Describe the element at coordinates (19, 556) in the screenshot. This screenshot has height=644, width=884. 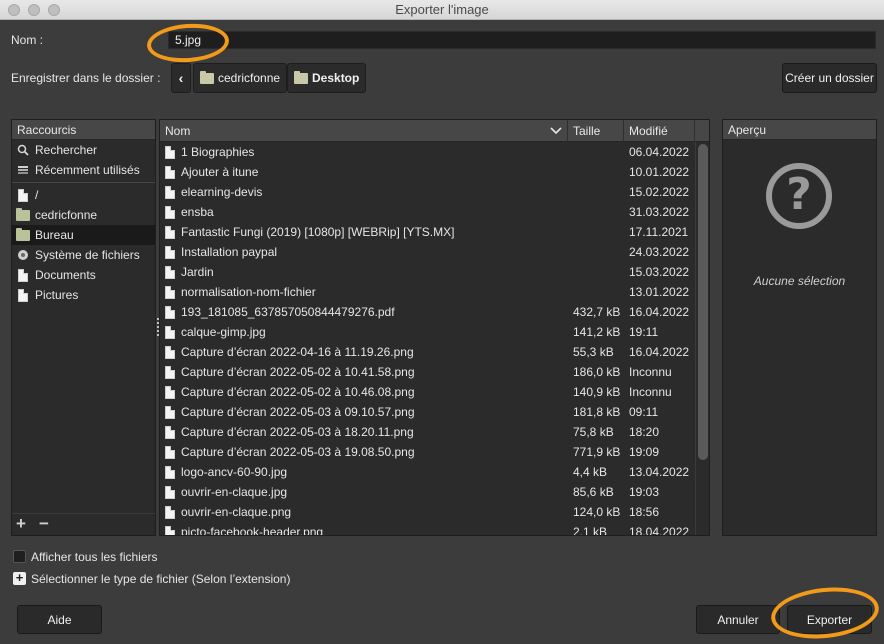
I see `show-all-files-checkbox` at that location.